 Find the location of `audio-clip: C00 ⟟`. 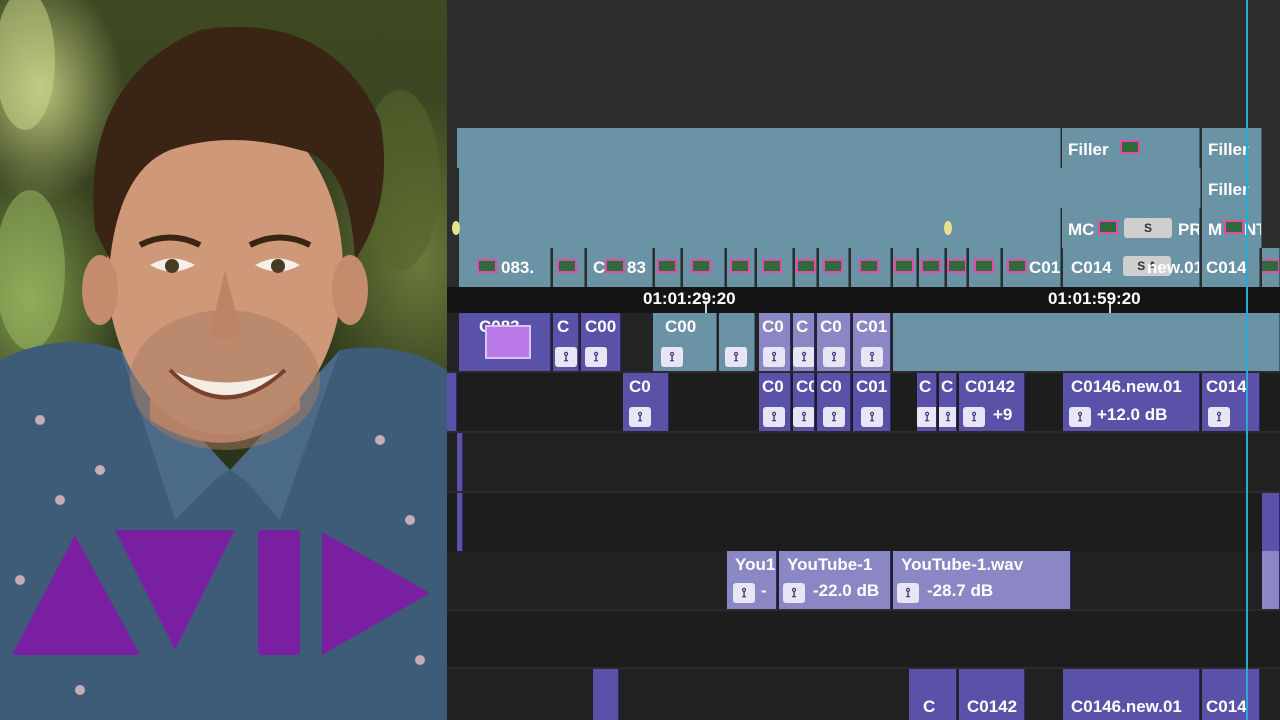

audio-clip: C00 ⟟ is located at coordinates (601, 342).